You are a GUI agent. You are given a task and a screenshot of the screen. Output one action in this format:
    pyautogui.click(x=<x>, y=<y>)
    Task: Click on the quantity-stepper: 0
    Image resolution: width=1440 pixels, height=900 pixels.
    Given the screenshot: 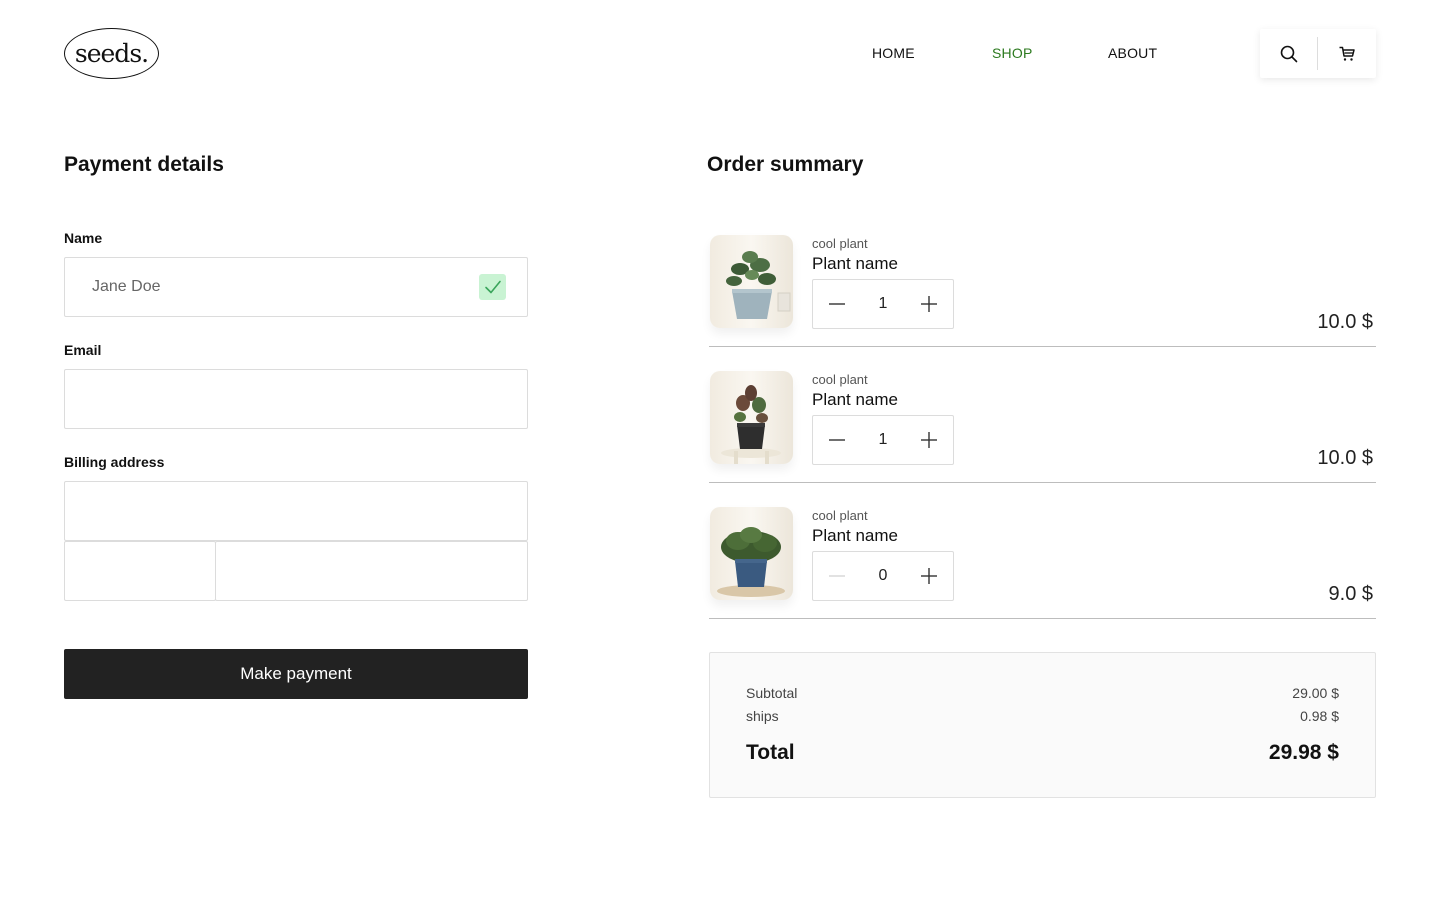 What is the action you would take?
    pyautogui.click(x=883, y=576)
    